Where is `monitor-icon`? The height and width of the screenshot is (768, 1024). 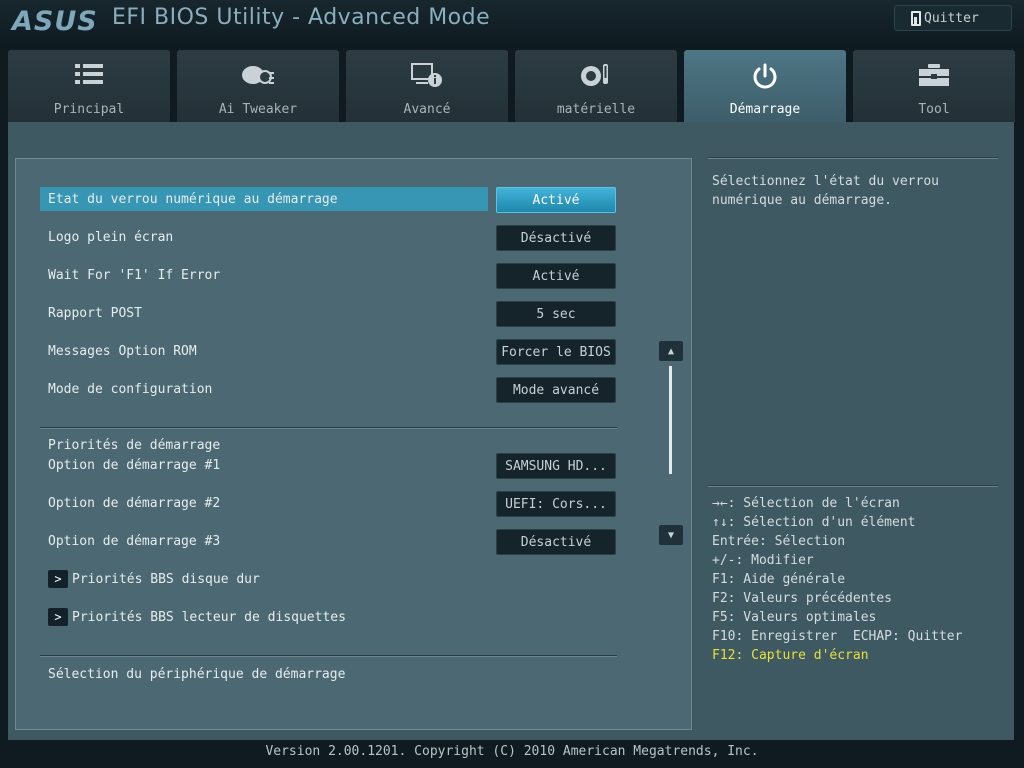
monitor-icon is located at coordinates (596, 75).